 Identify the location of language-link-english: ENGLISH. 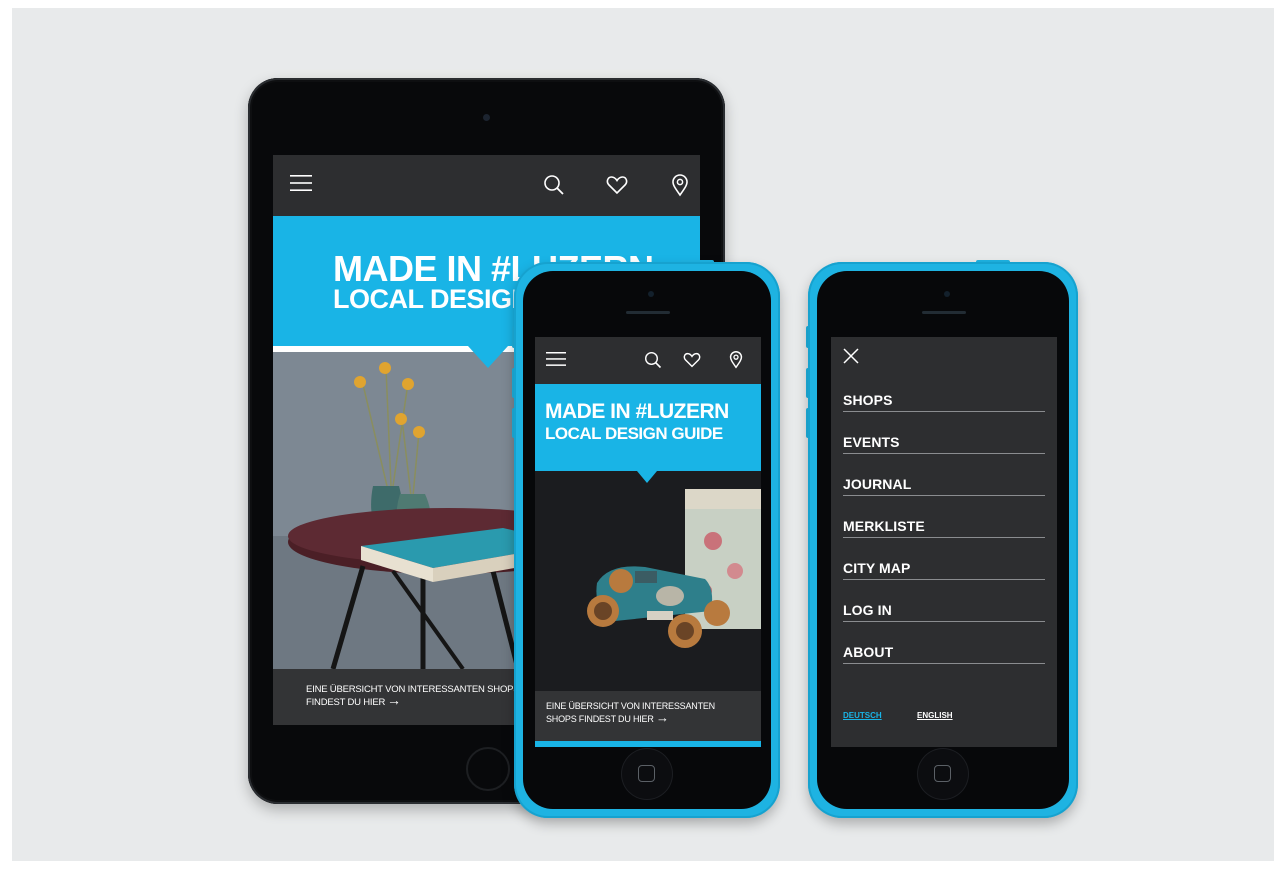
(935, 715).